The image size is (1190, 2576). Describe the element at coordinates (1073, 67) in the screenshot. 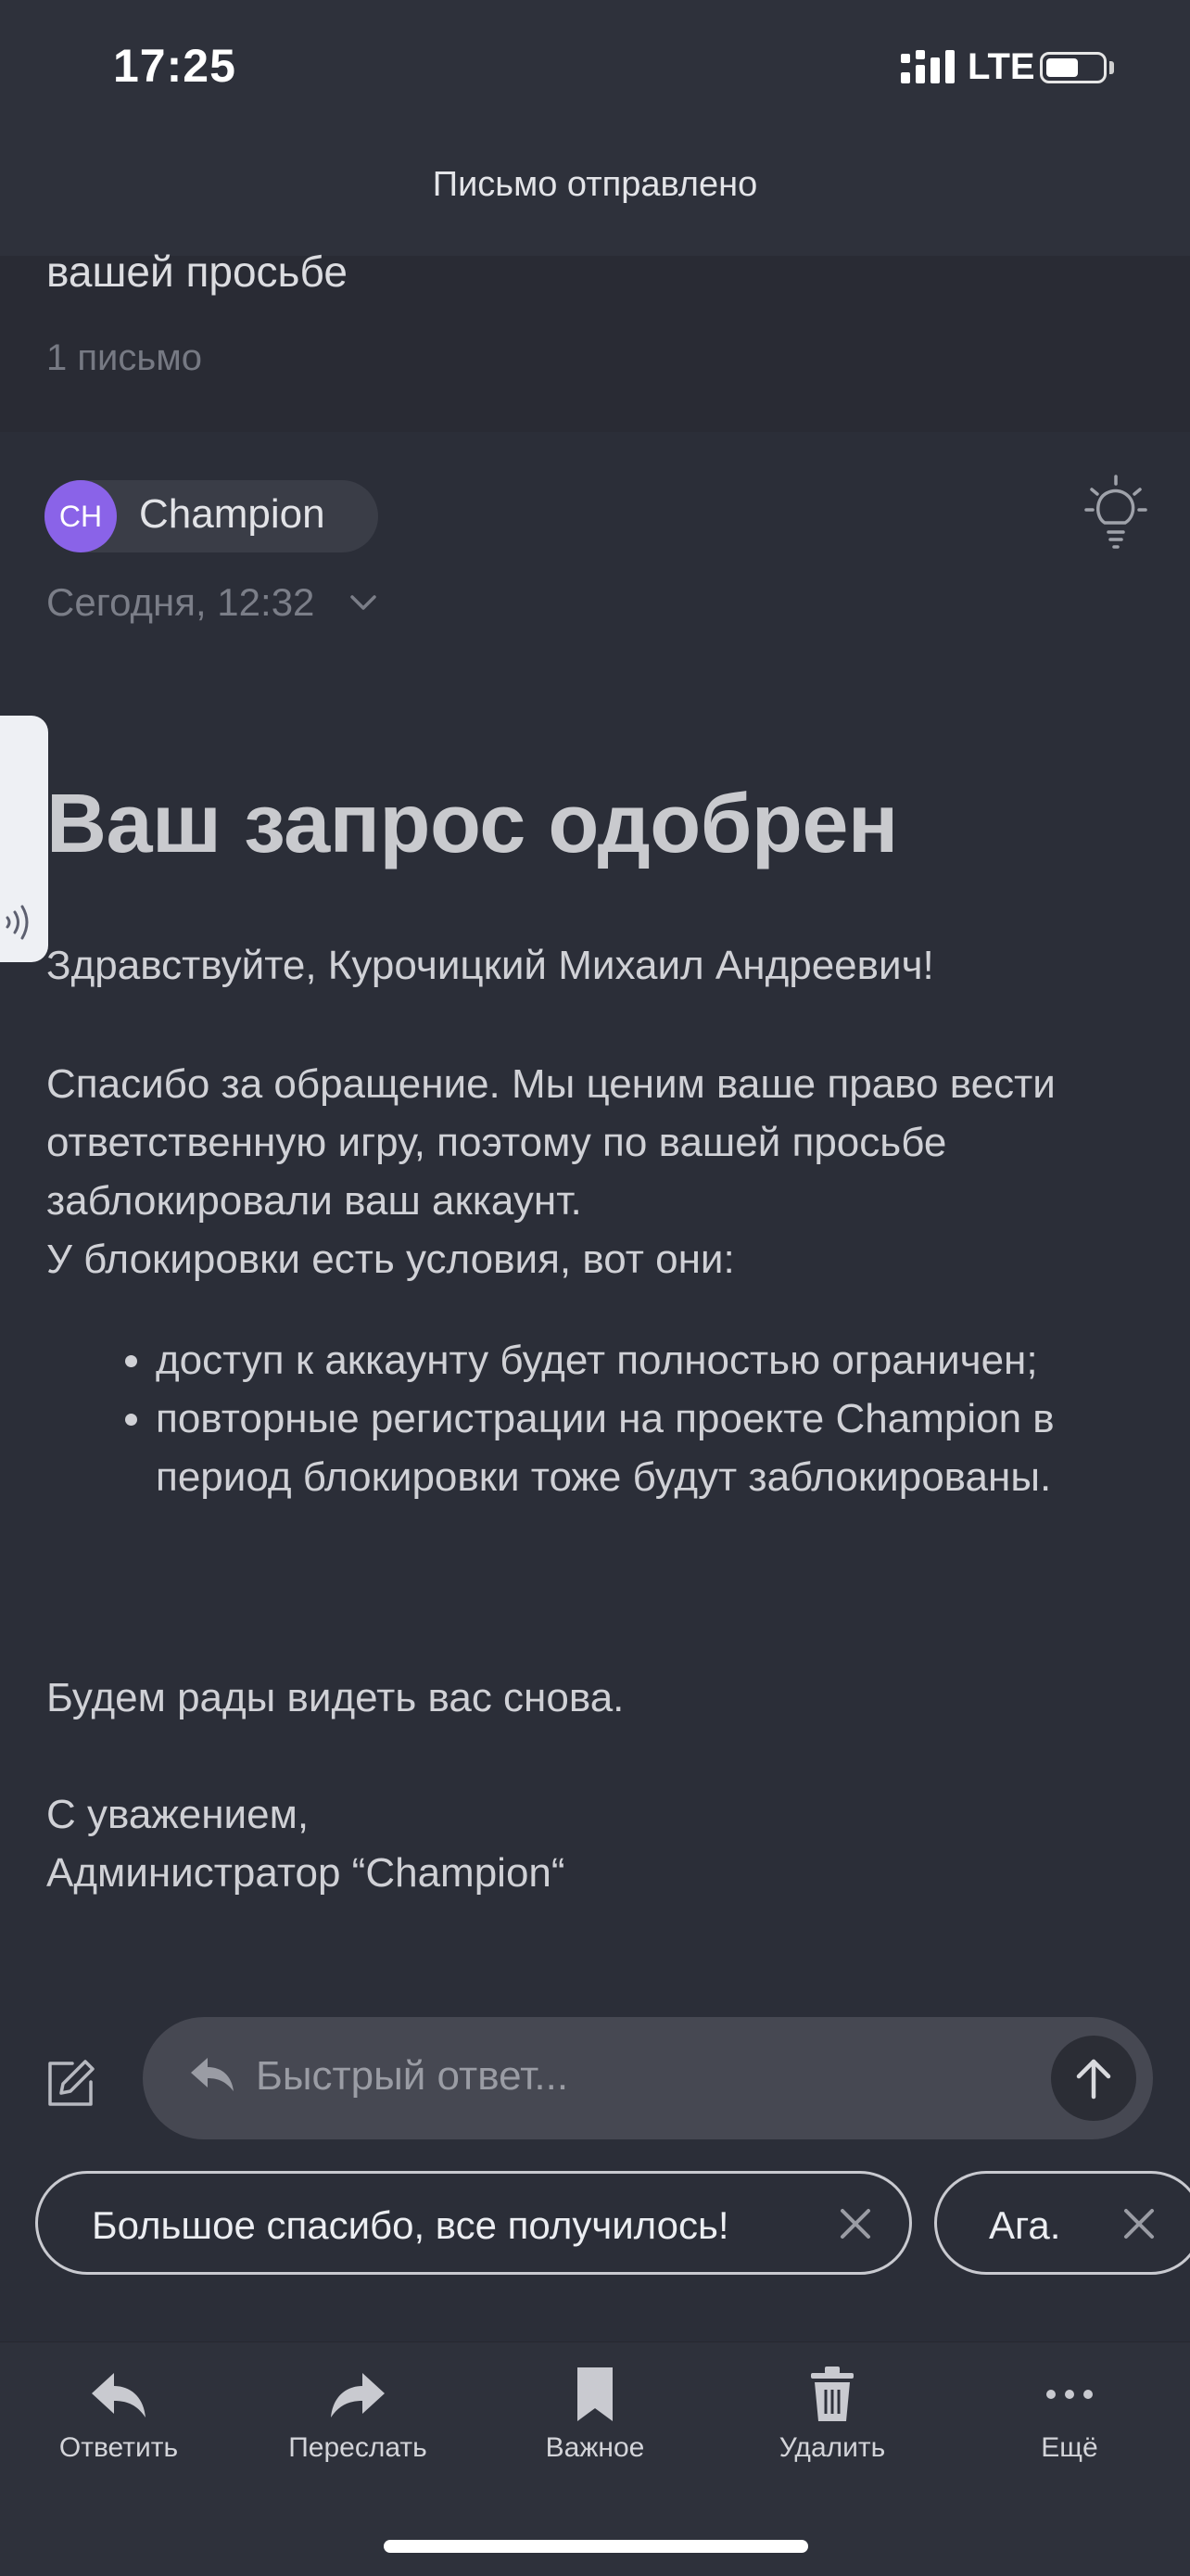

I see `battery-icon` at that location.